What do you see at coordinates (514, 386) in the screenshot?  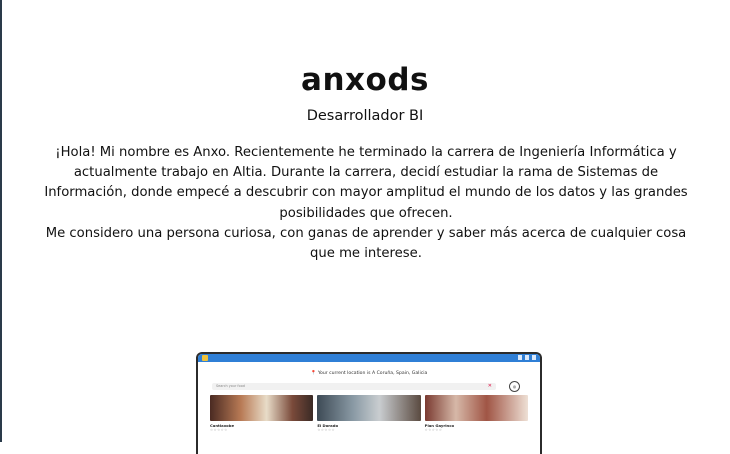 I see `filter-icon: ◎` at bounding box center [514, 386].